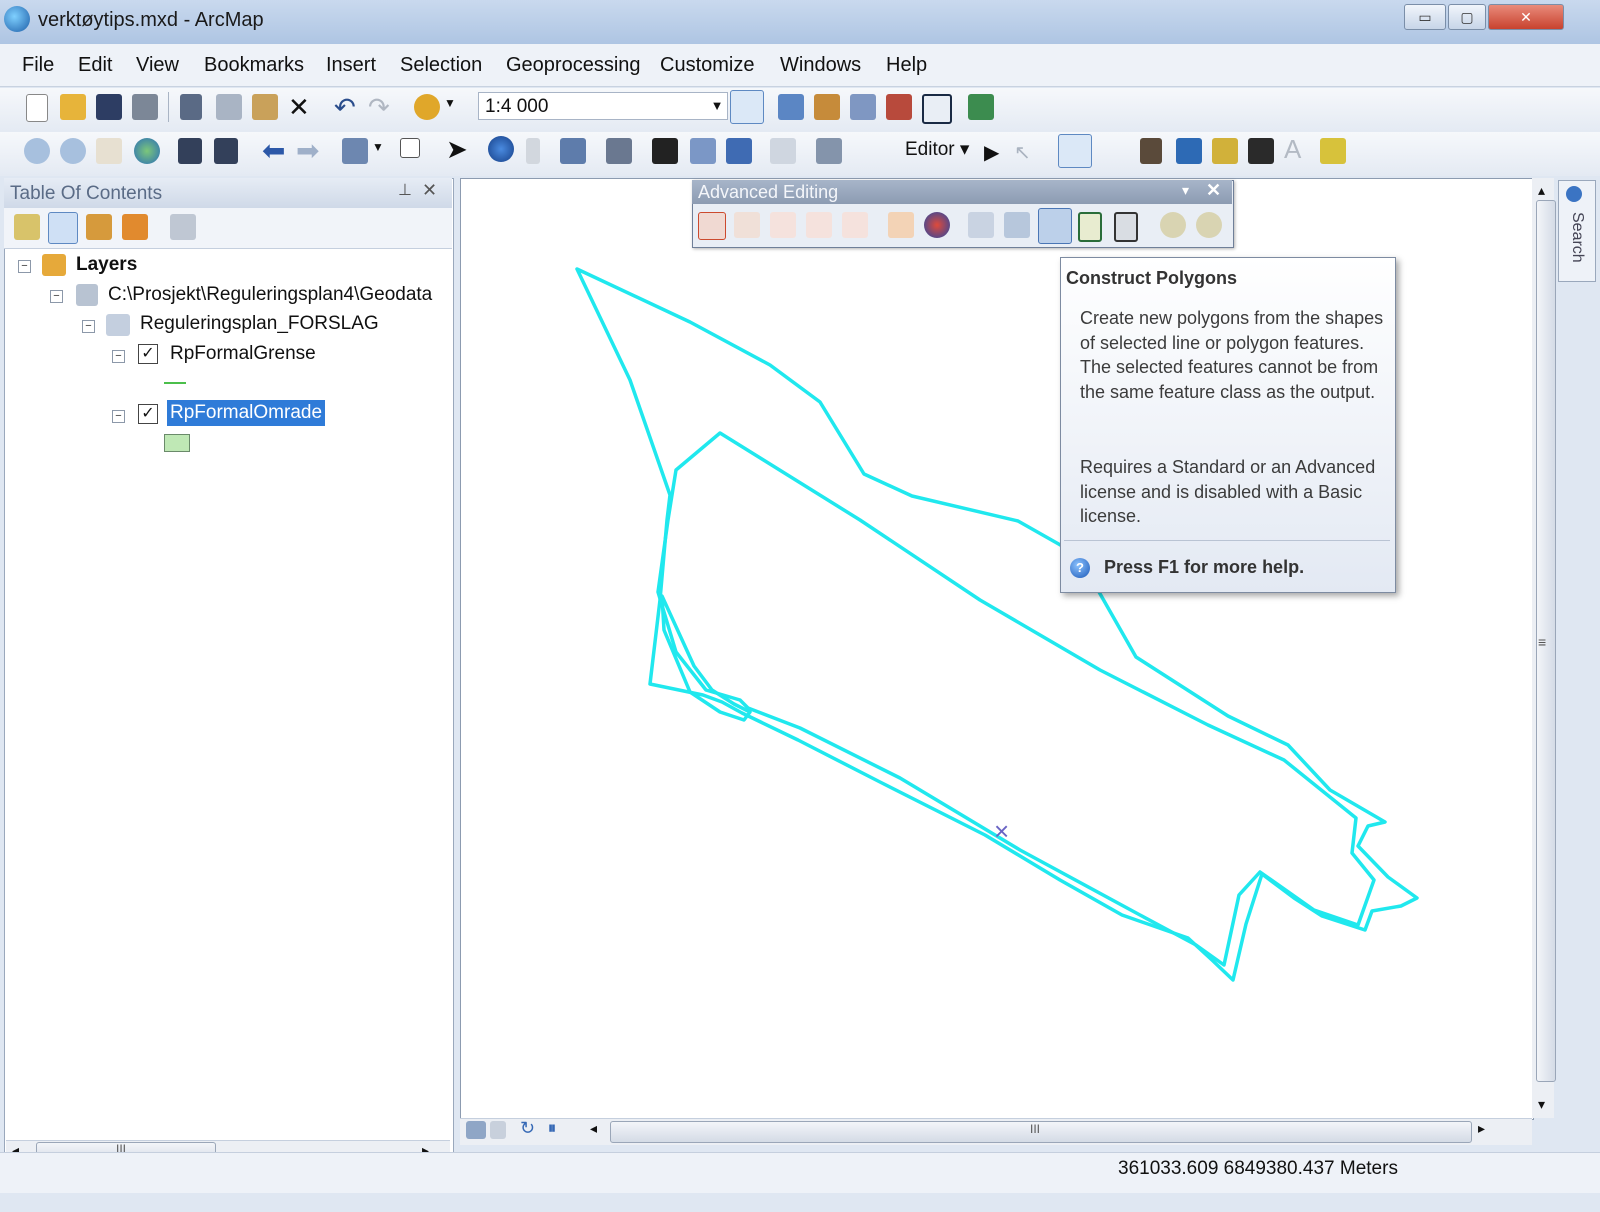  What do you see at coordinates (1035, 1129) in the screenshot?
I see `map-horizontal-scroll-grip: III` at bounding box center [1035, 1129].